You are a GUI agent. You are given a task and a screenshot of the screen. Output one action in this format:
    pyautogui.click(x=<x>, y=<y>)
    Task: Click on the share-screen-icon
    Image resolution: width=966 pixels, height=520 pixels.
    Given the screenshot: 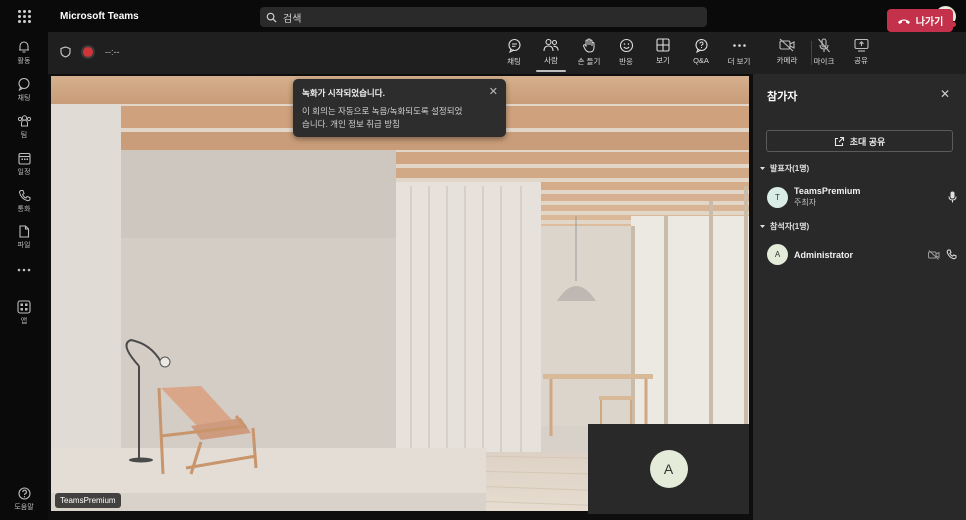 What is the action you would take?
    pyautogui.click(x=861, y=45)
    